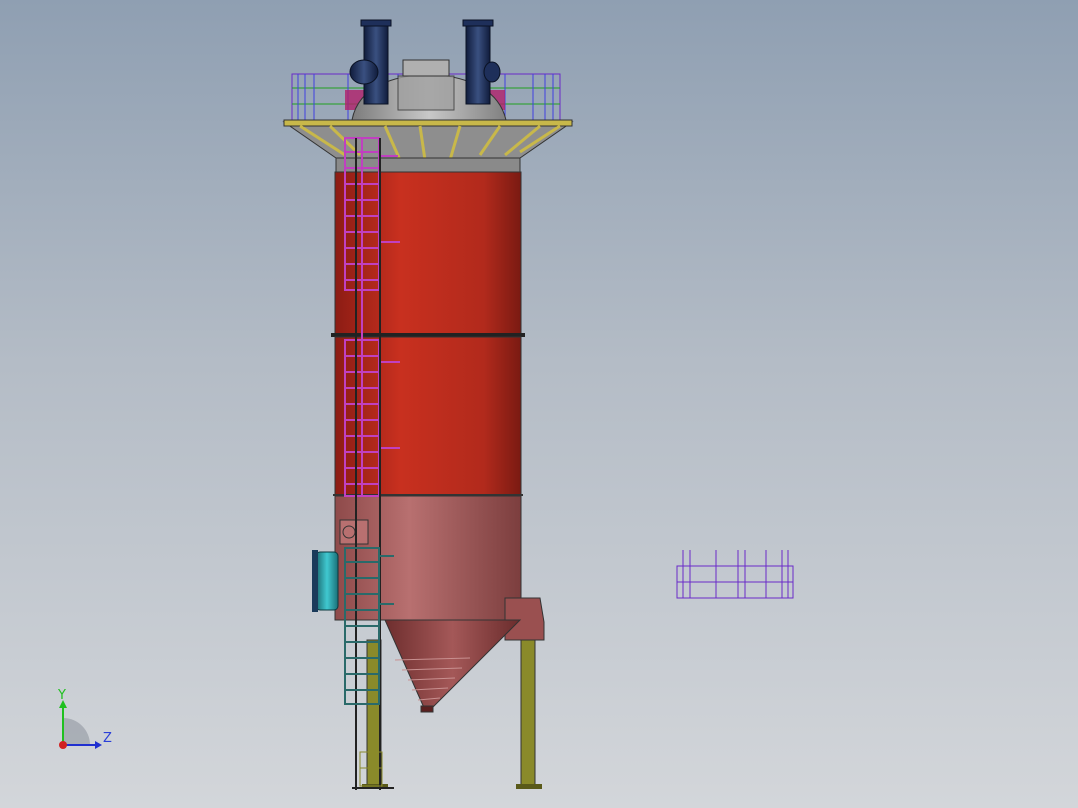  Describe the element at coordinates (107, 738) in the screenshot. I see `triad-z-label: Z` at that location.